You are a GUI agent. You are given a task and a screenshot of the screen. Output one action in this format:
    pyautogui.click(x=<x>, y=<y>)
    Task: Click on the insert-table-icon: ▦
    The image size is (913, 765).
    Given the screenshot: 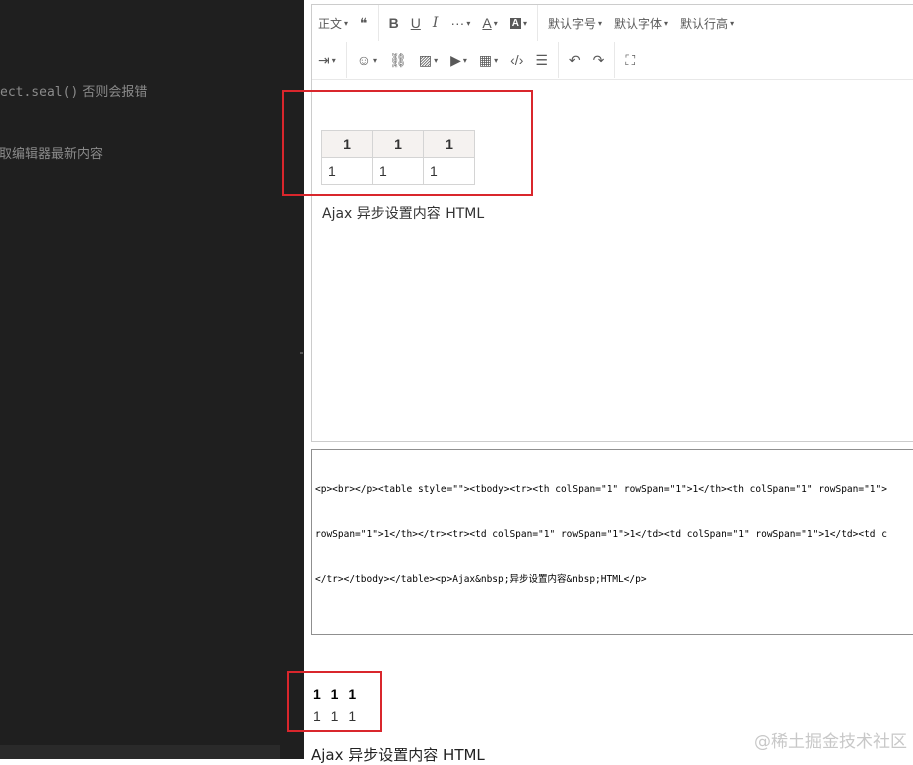 What is the action you would take?
    pyautogui.click(x=485, y=59)
    